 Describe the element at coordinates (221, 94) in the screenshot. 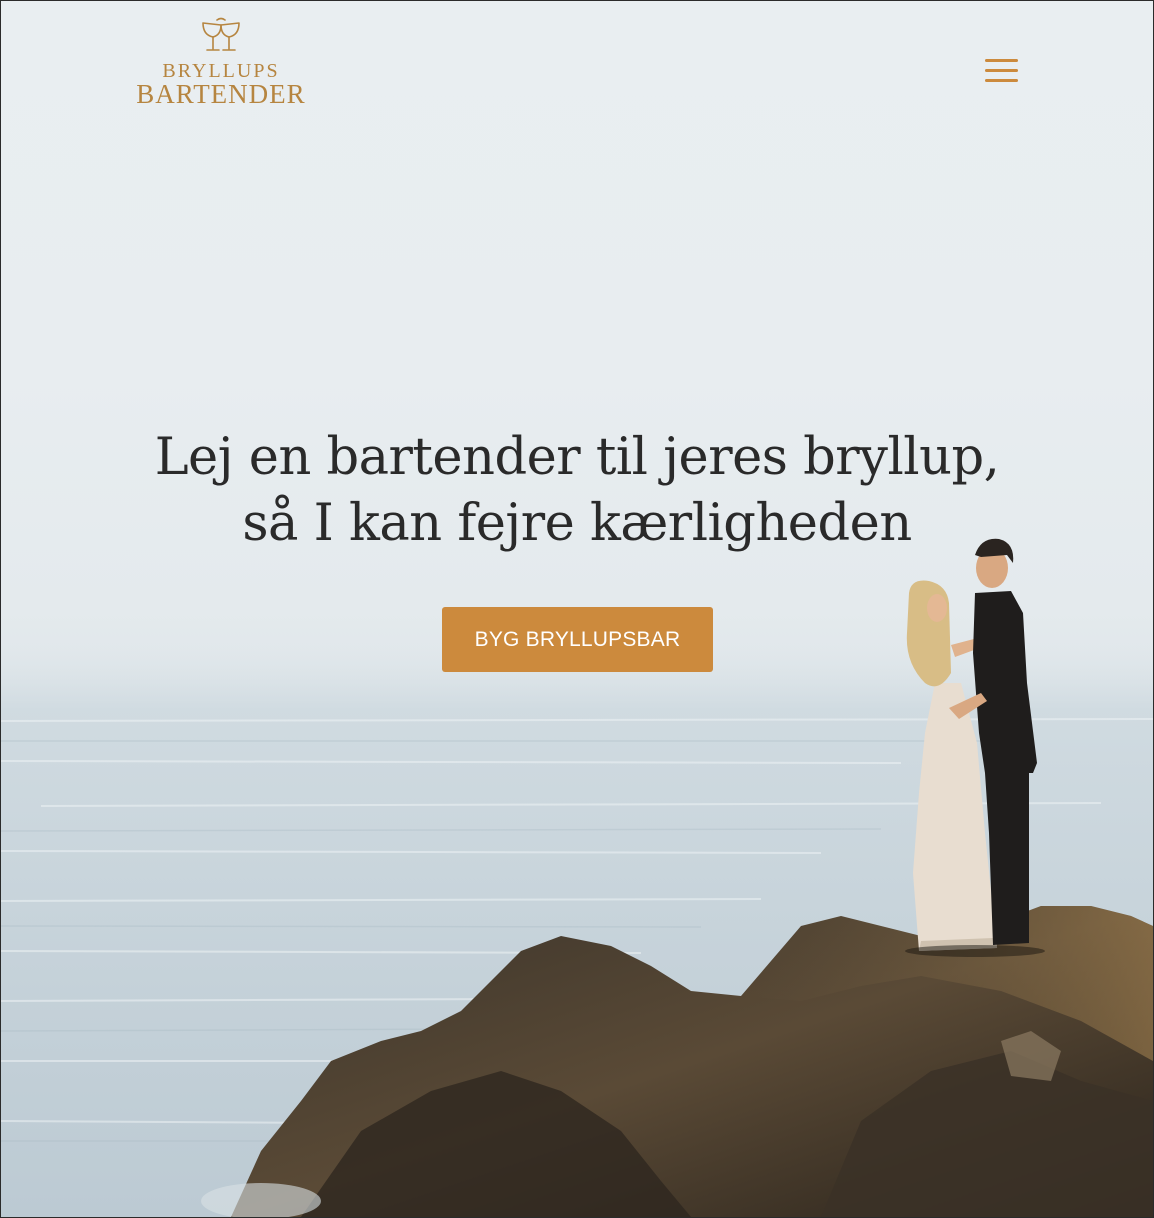

I see `logo-text-bottom: BARTENDER` at that location.